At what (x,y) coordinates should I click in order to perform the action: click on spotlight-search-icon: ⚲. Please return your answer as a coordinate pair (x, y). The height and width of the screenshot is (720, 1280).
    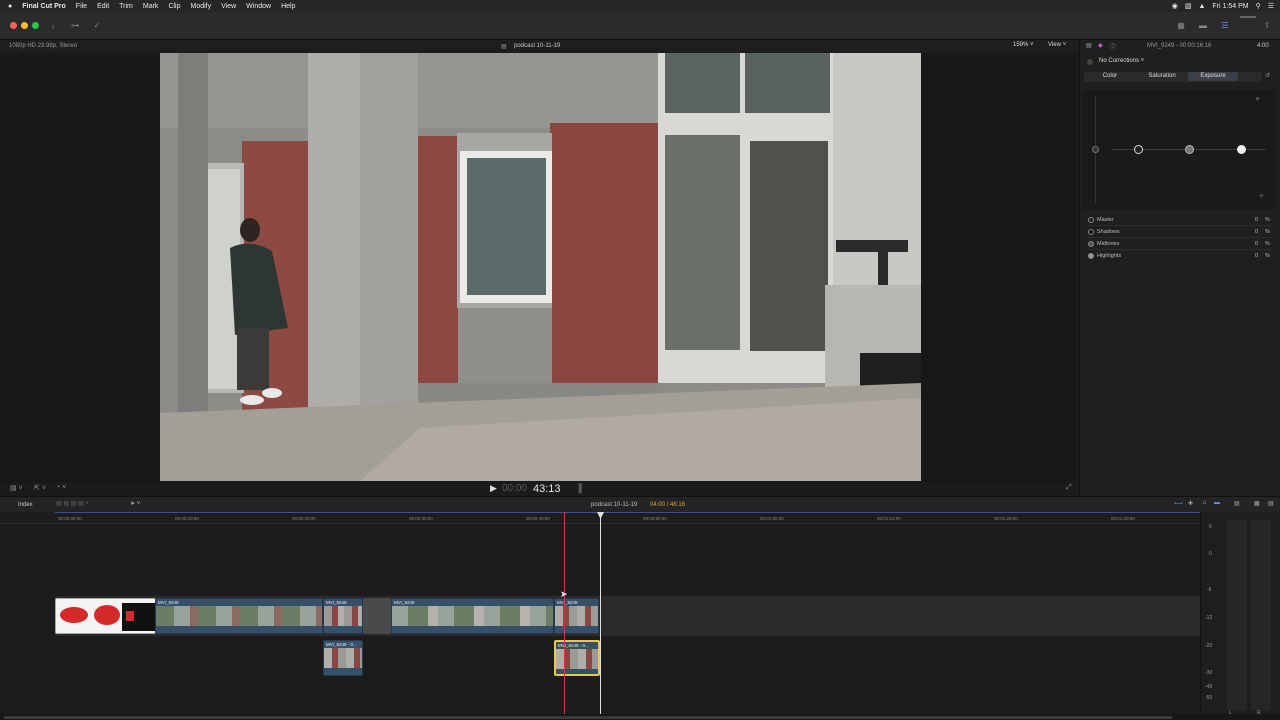
    Looking at the image, I should click on (1258, 6).